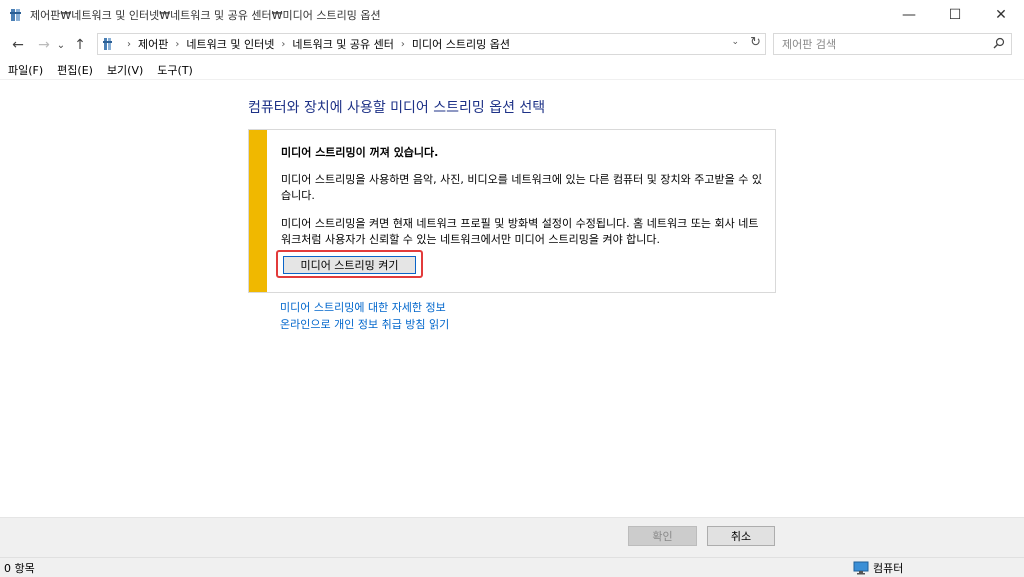 The image size is (1024, 577). Describe the element at coordinates (461, 44) in the screenshot. I see `breadcrumb-media-streaming-options: 미디어 스트리밍 옵션` at that location.